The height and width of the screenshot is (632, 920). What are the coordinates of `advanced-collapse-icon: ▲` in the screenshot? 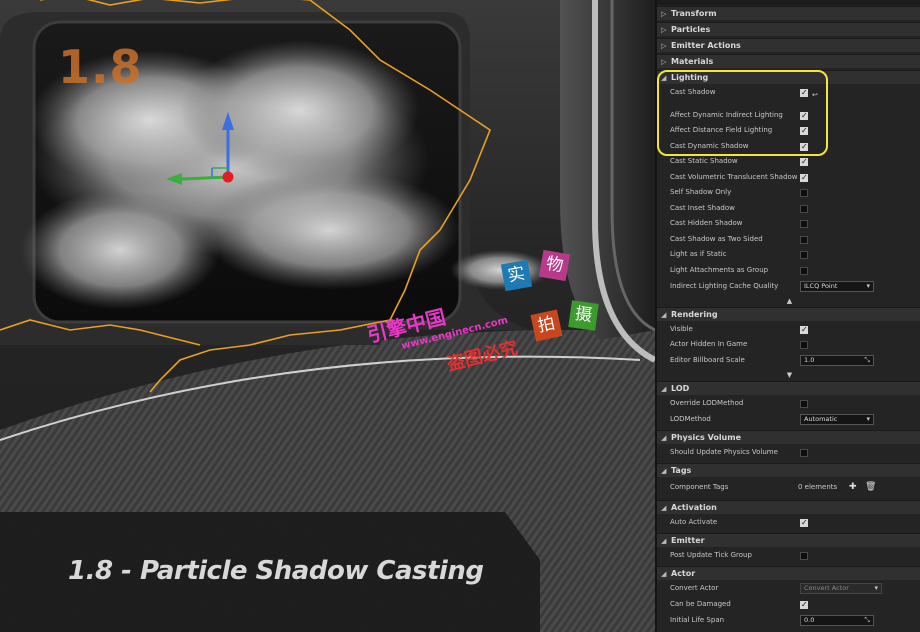 It's located at (788, 301).